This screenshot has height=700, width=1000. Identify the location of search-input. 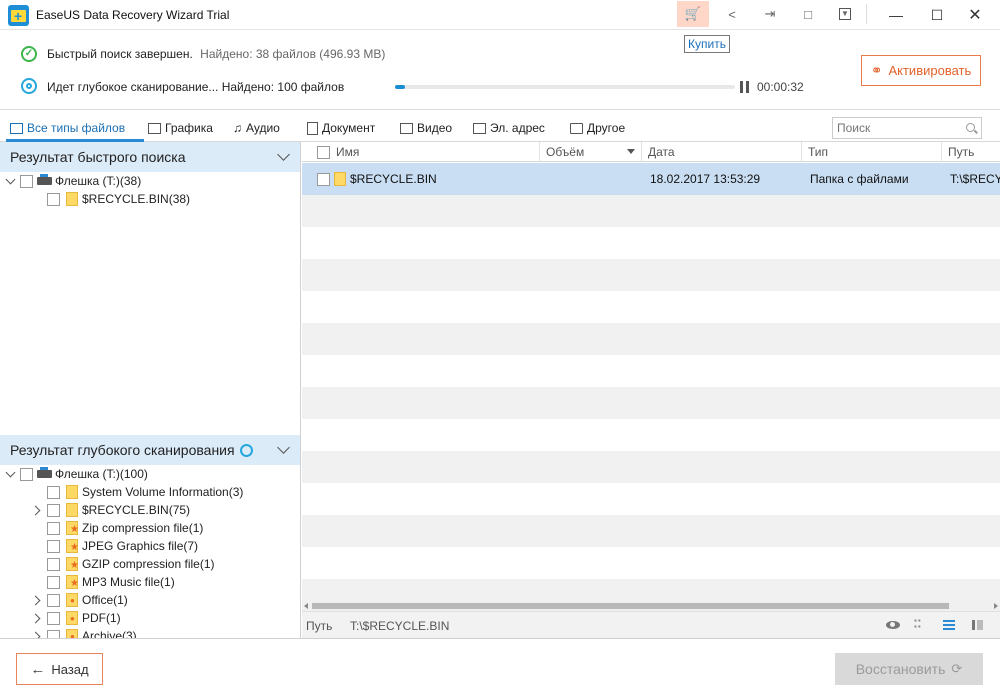
(893, 128).